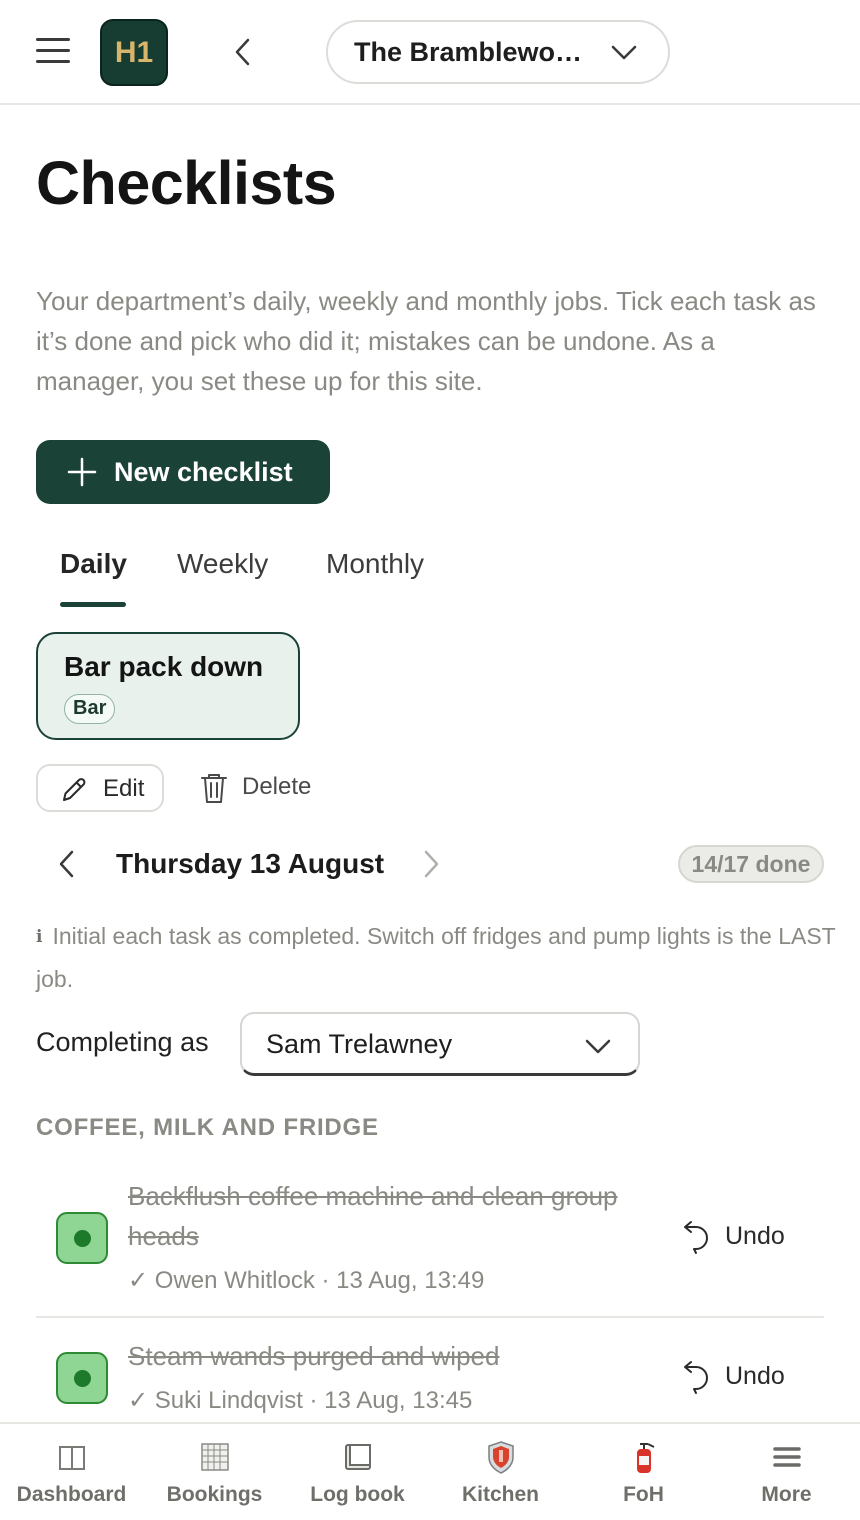 This screenshot has width=860, height=1520. What do you see at coordinates (357, 1457) in the screenshot?
I see `logbook-icon` at bounding box center [357, 1457].